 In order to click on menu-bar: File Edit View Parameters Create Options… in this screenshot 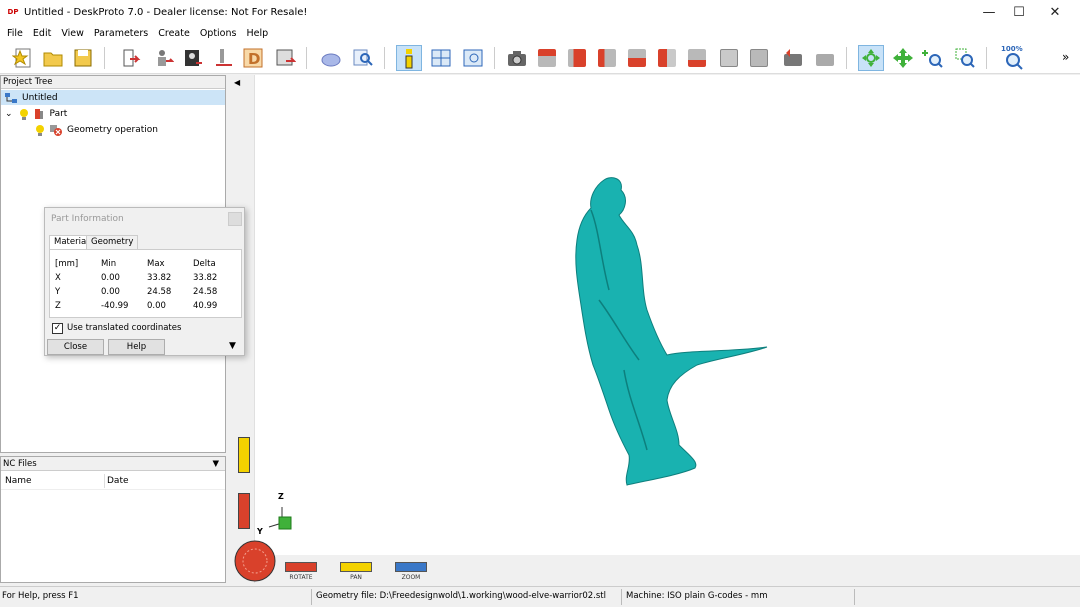, I will do `click(540, 33)`.